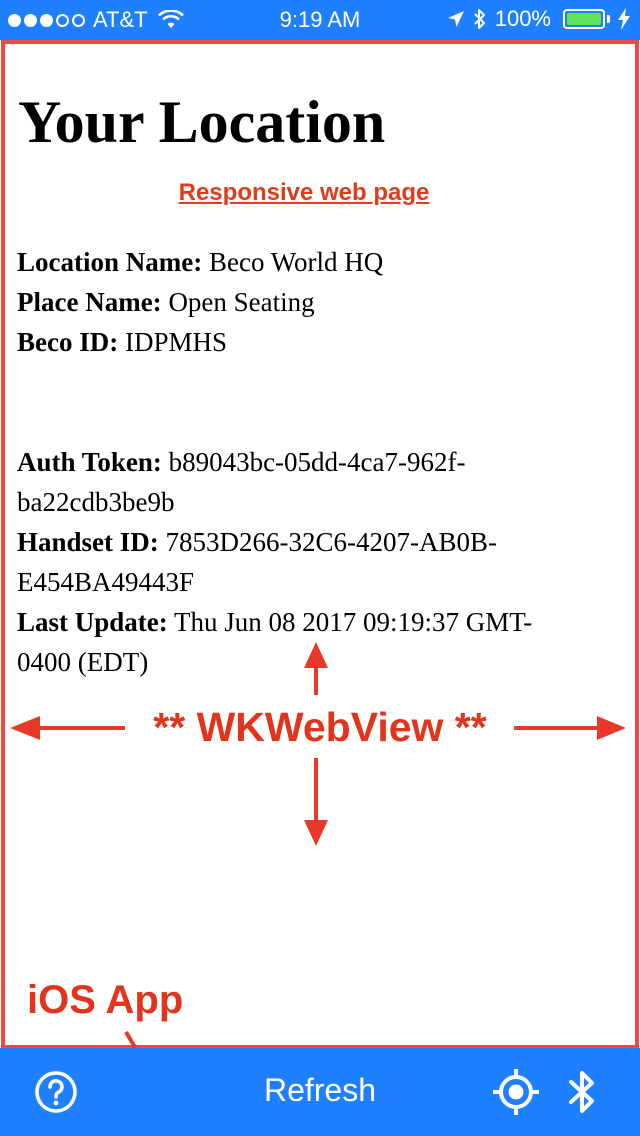  Describe the element at coordinates (200, 262) in the screenshot. I see `location-name-row: Location Name: Beco World HQ` at that location.